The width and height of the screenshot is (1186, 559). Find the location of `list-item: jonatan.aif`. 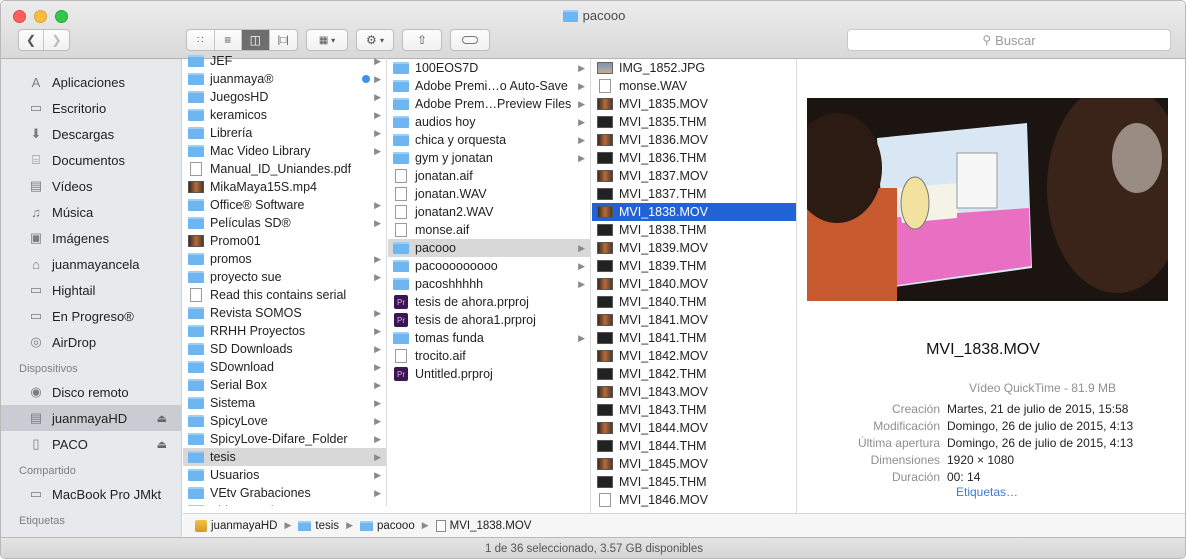

list-item: jonatan.aif is located at coordinates (489, 176).